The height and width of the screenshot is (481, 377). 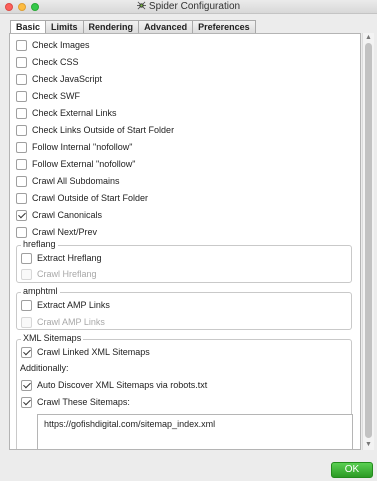 What do you see at coordinates (26, 385) in the screenshot?
I see `auto-discover-xml-sitemaps-checkbox` at bounding box center [26, 385].